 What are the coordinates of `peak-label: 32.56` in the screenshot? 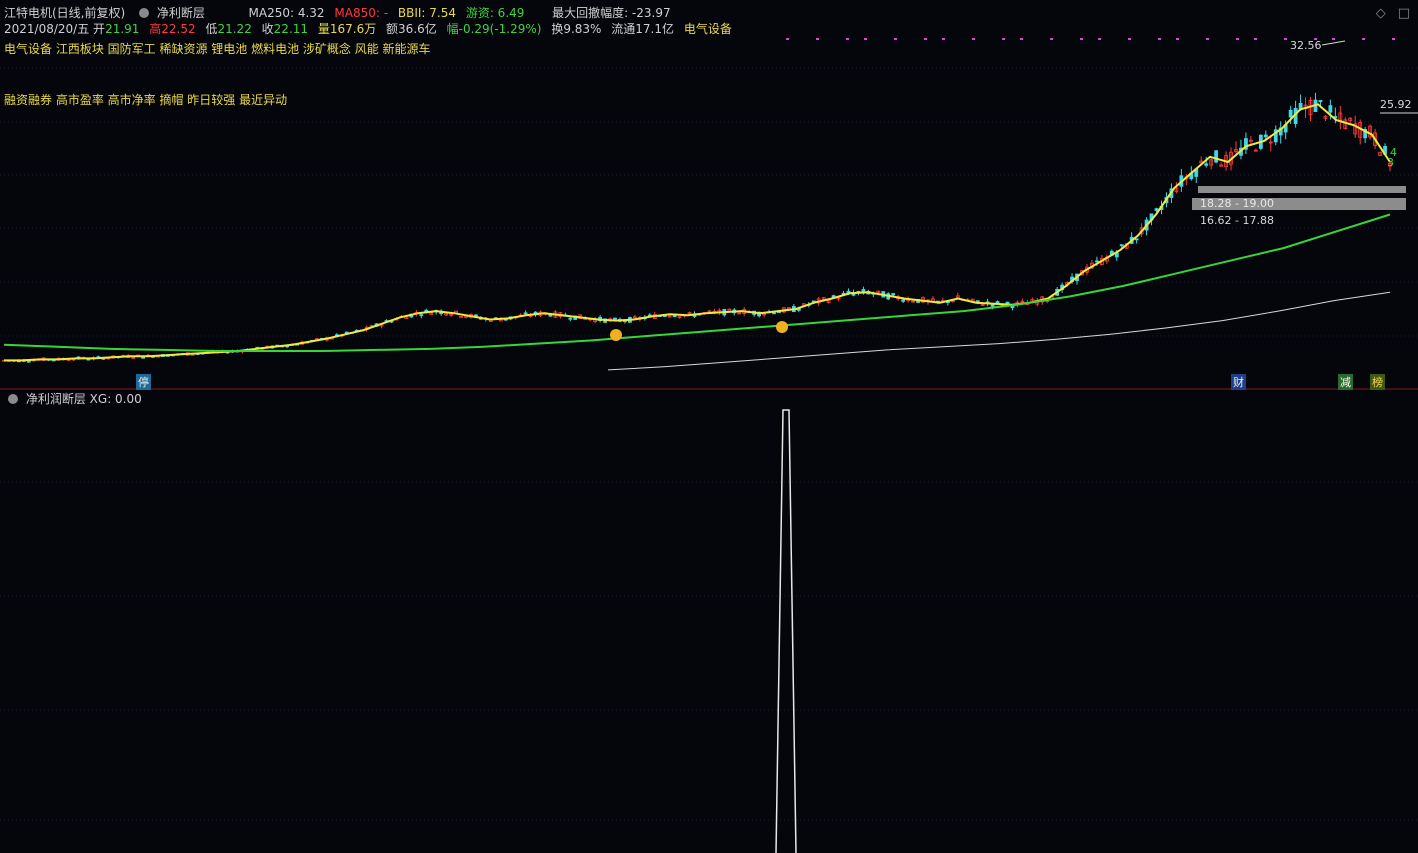 It's located at (1306, 45).